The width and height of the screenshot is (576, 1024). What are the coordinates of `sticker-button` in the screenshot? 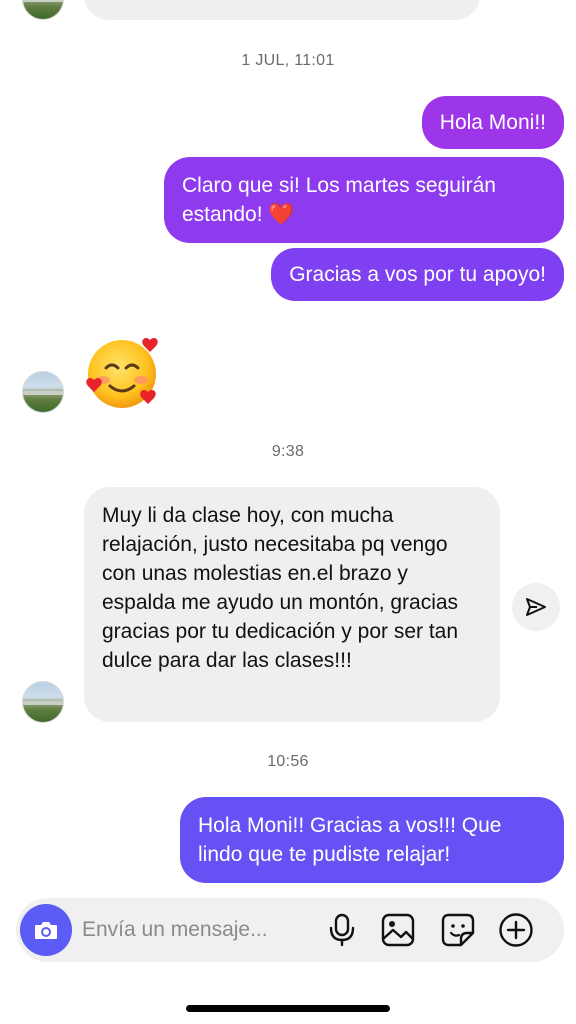 It's located at (458, 930).